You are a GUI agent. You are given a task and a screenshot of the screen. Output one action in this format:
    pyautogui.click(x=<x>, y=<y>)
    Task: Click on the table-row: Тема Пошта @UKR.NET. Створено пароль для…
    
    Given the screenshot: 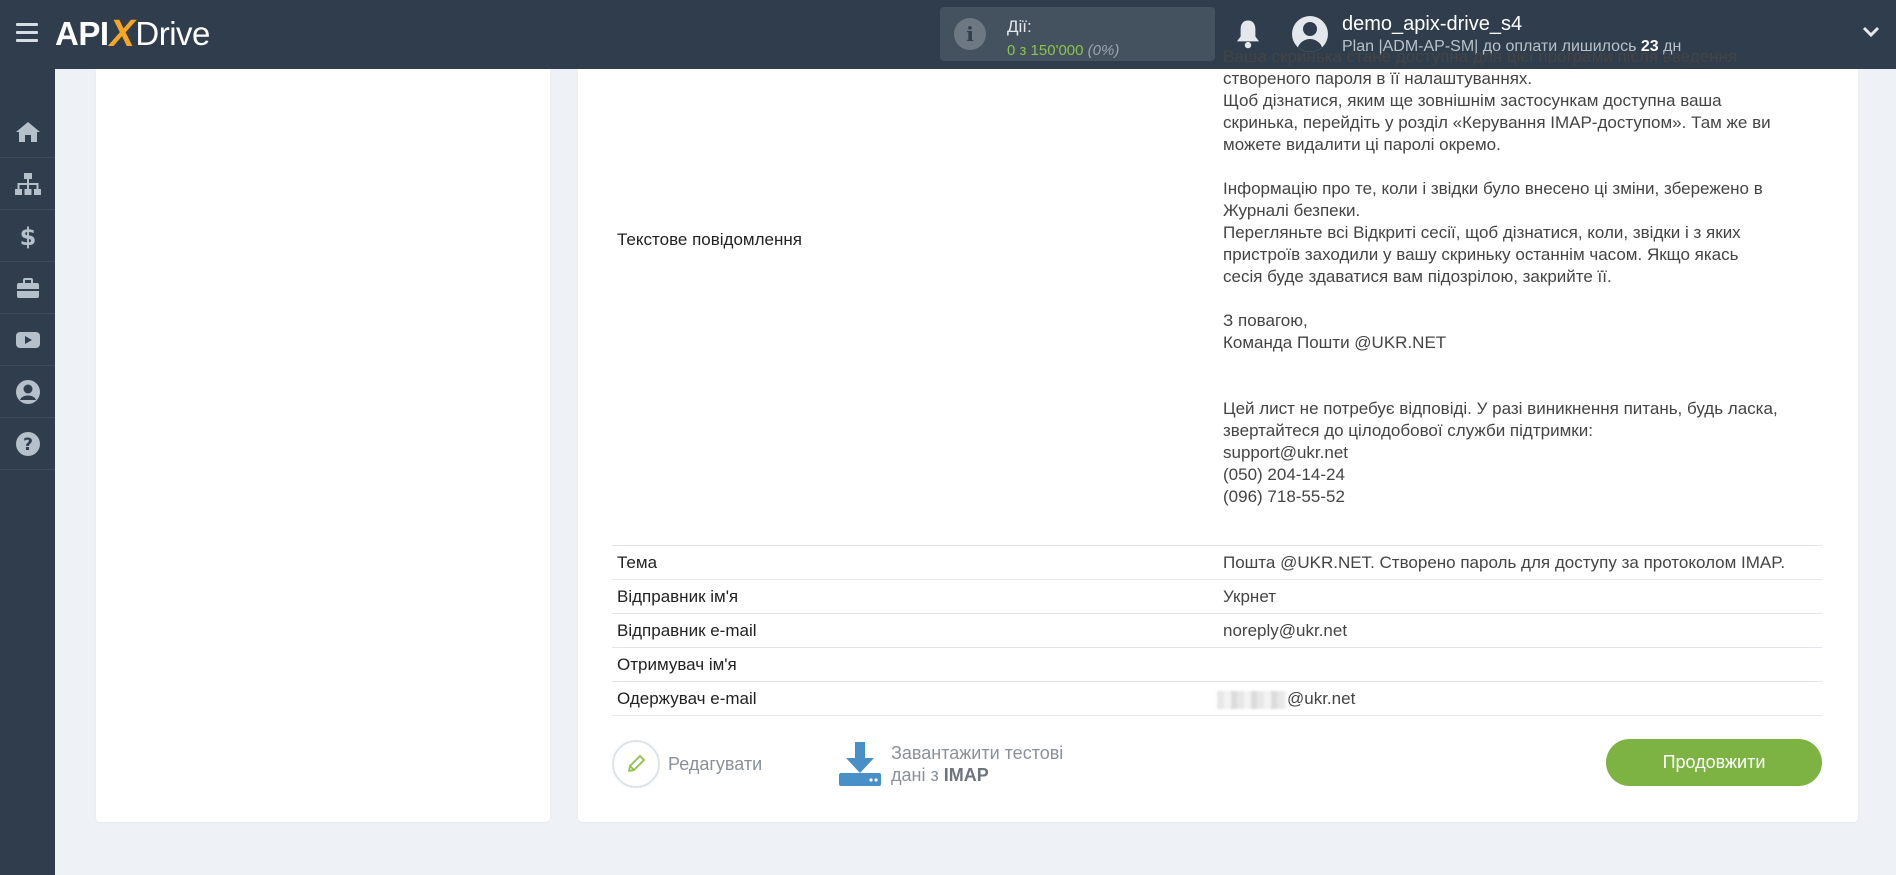 What is the action you would take?
    pyautogui.click(x=1217, y=562)
    